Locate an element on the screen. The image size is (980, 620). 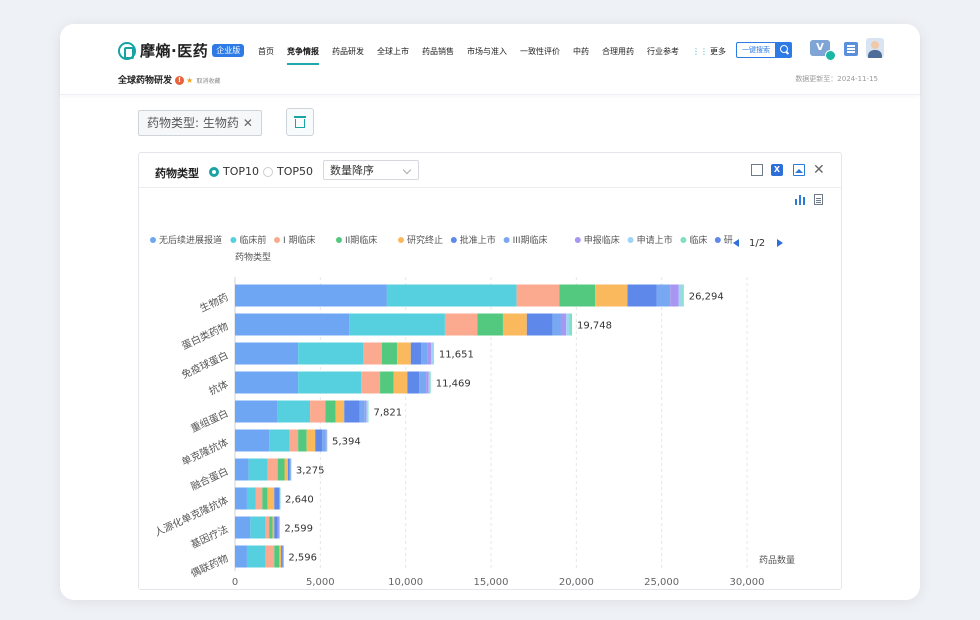
user-avatar is located at coordinates (875, 48).